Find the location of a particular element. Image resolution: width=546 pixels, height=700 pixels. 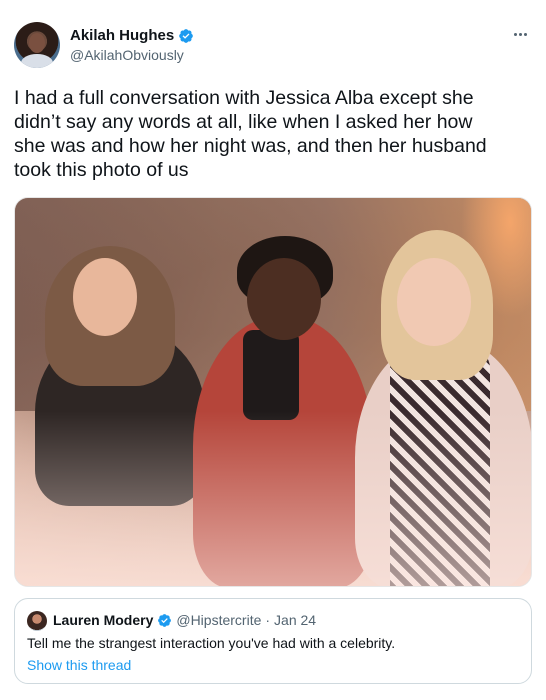

quote-avatar is located at coordinates (37, 621).